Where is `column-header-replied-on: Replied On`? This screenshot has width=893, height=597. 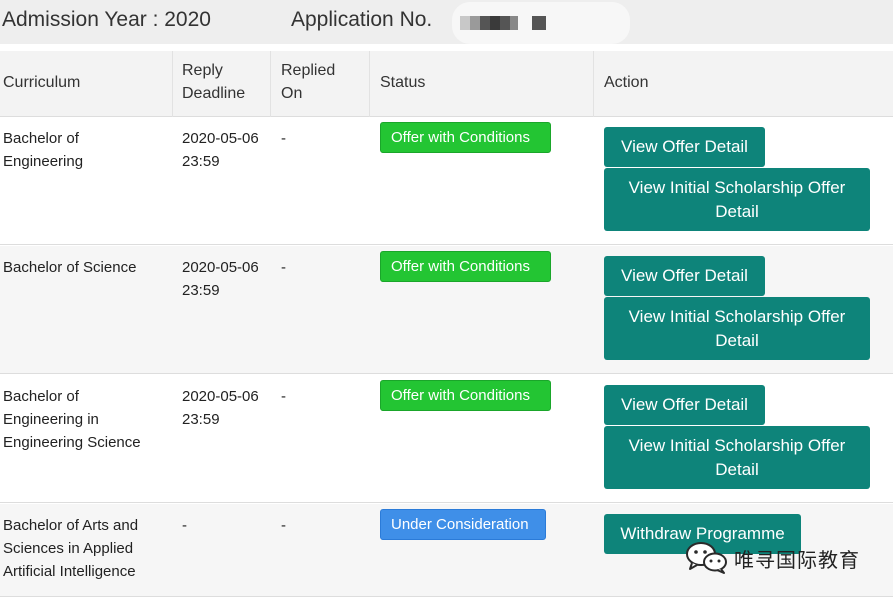 column-header-replied-on: Replied On is located at coordinates (308, 82).